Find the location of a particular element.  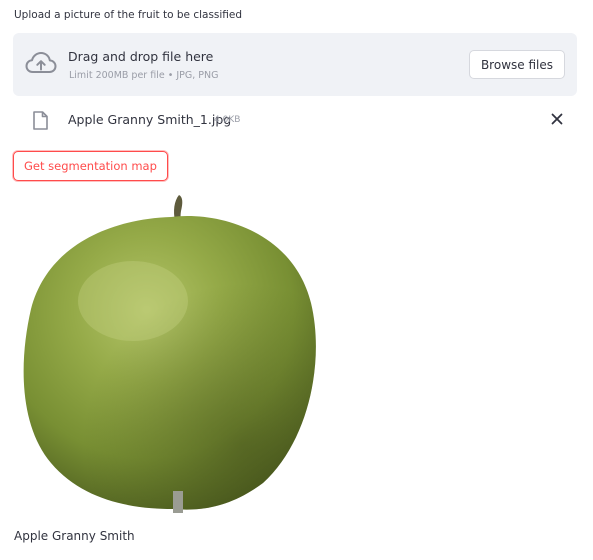

cloud-upload-icon is located at coordinates (41, 62).